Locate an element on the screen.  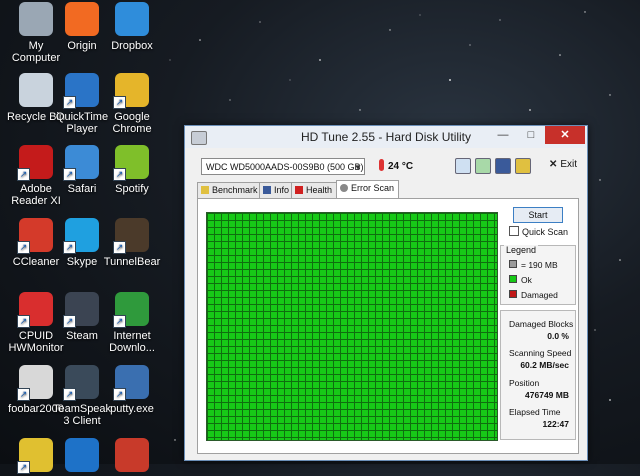
close-button: ✕ is located at coordinates (565, 135).